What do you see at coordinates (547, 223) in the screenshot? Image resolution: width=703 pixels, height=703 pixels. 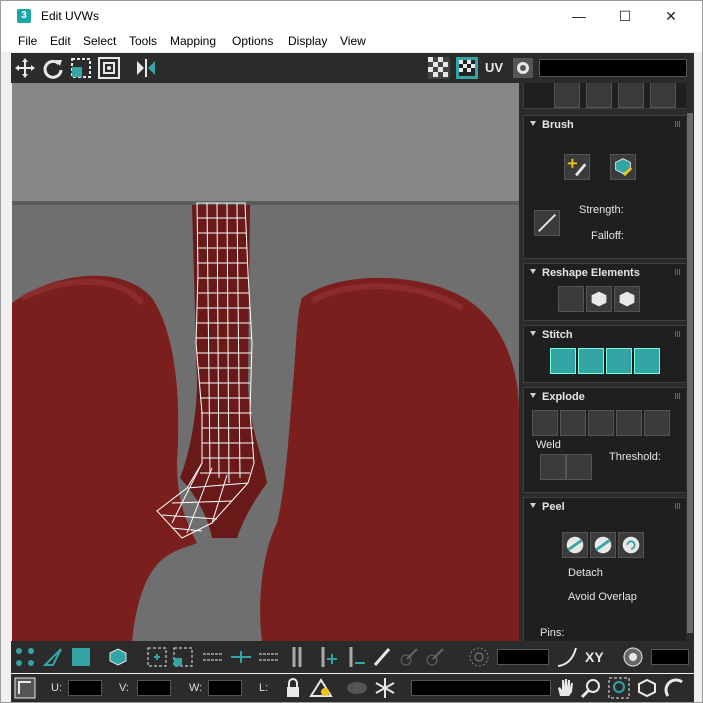 I see `brush-falloff-curve-icon` at bounding box center [547, 223].